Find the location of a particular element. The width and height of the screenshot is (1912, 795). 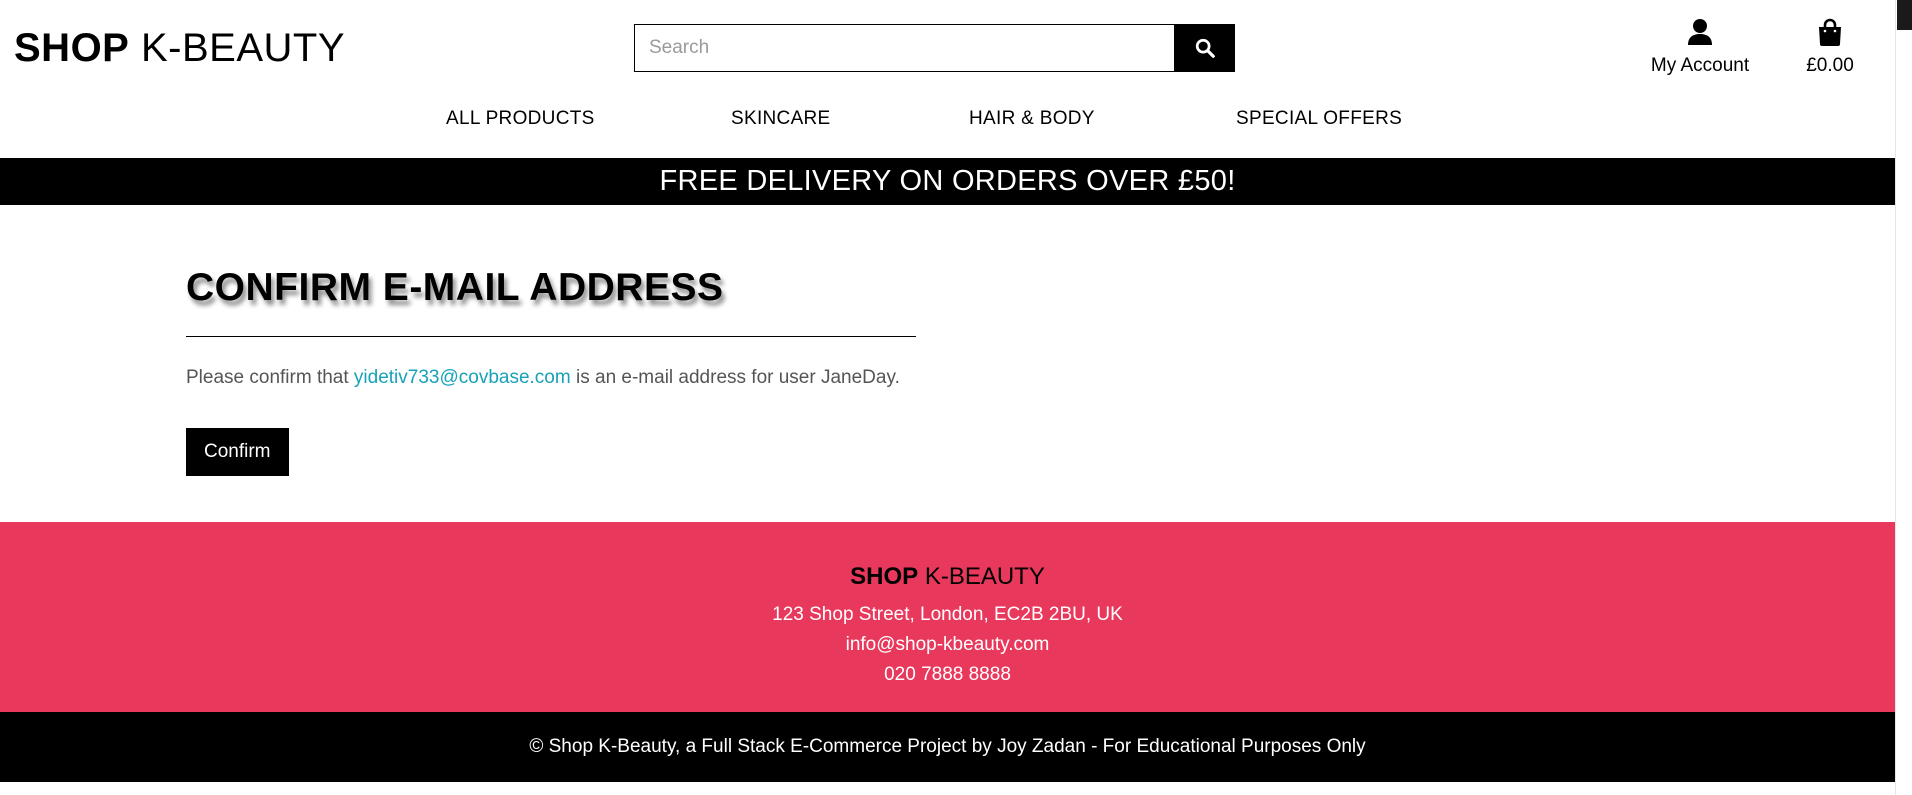

my-account-link: My Account is located at coordinates (1700, 47).